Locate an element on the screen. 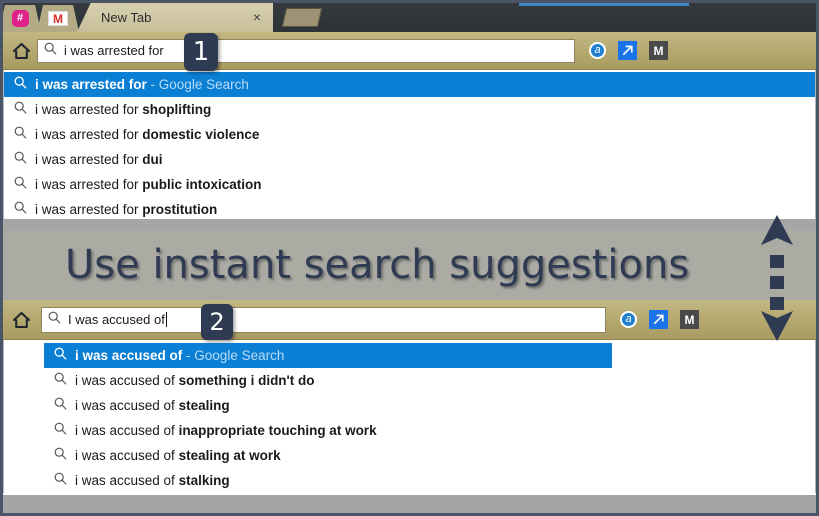 This screenshot has height=516, width=819. step-badge-1: 1 is located at coordinates (201, 52).